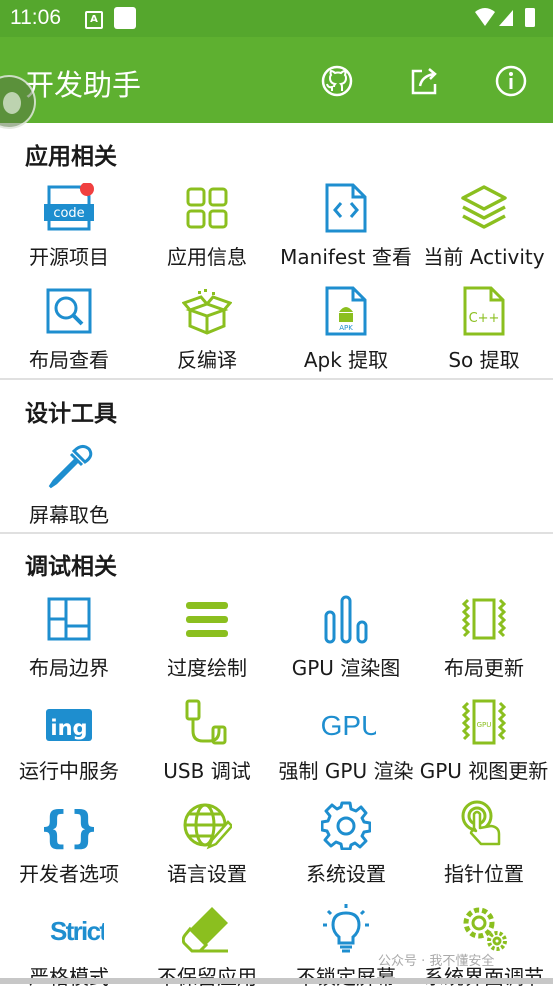  I want to click on item-label: 布局边界, so click(69, 668).